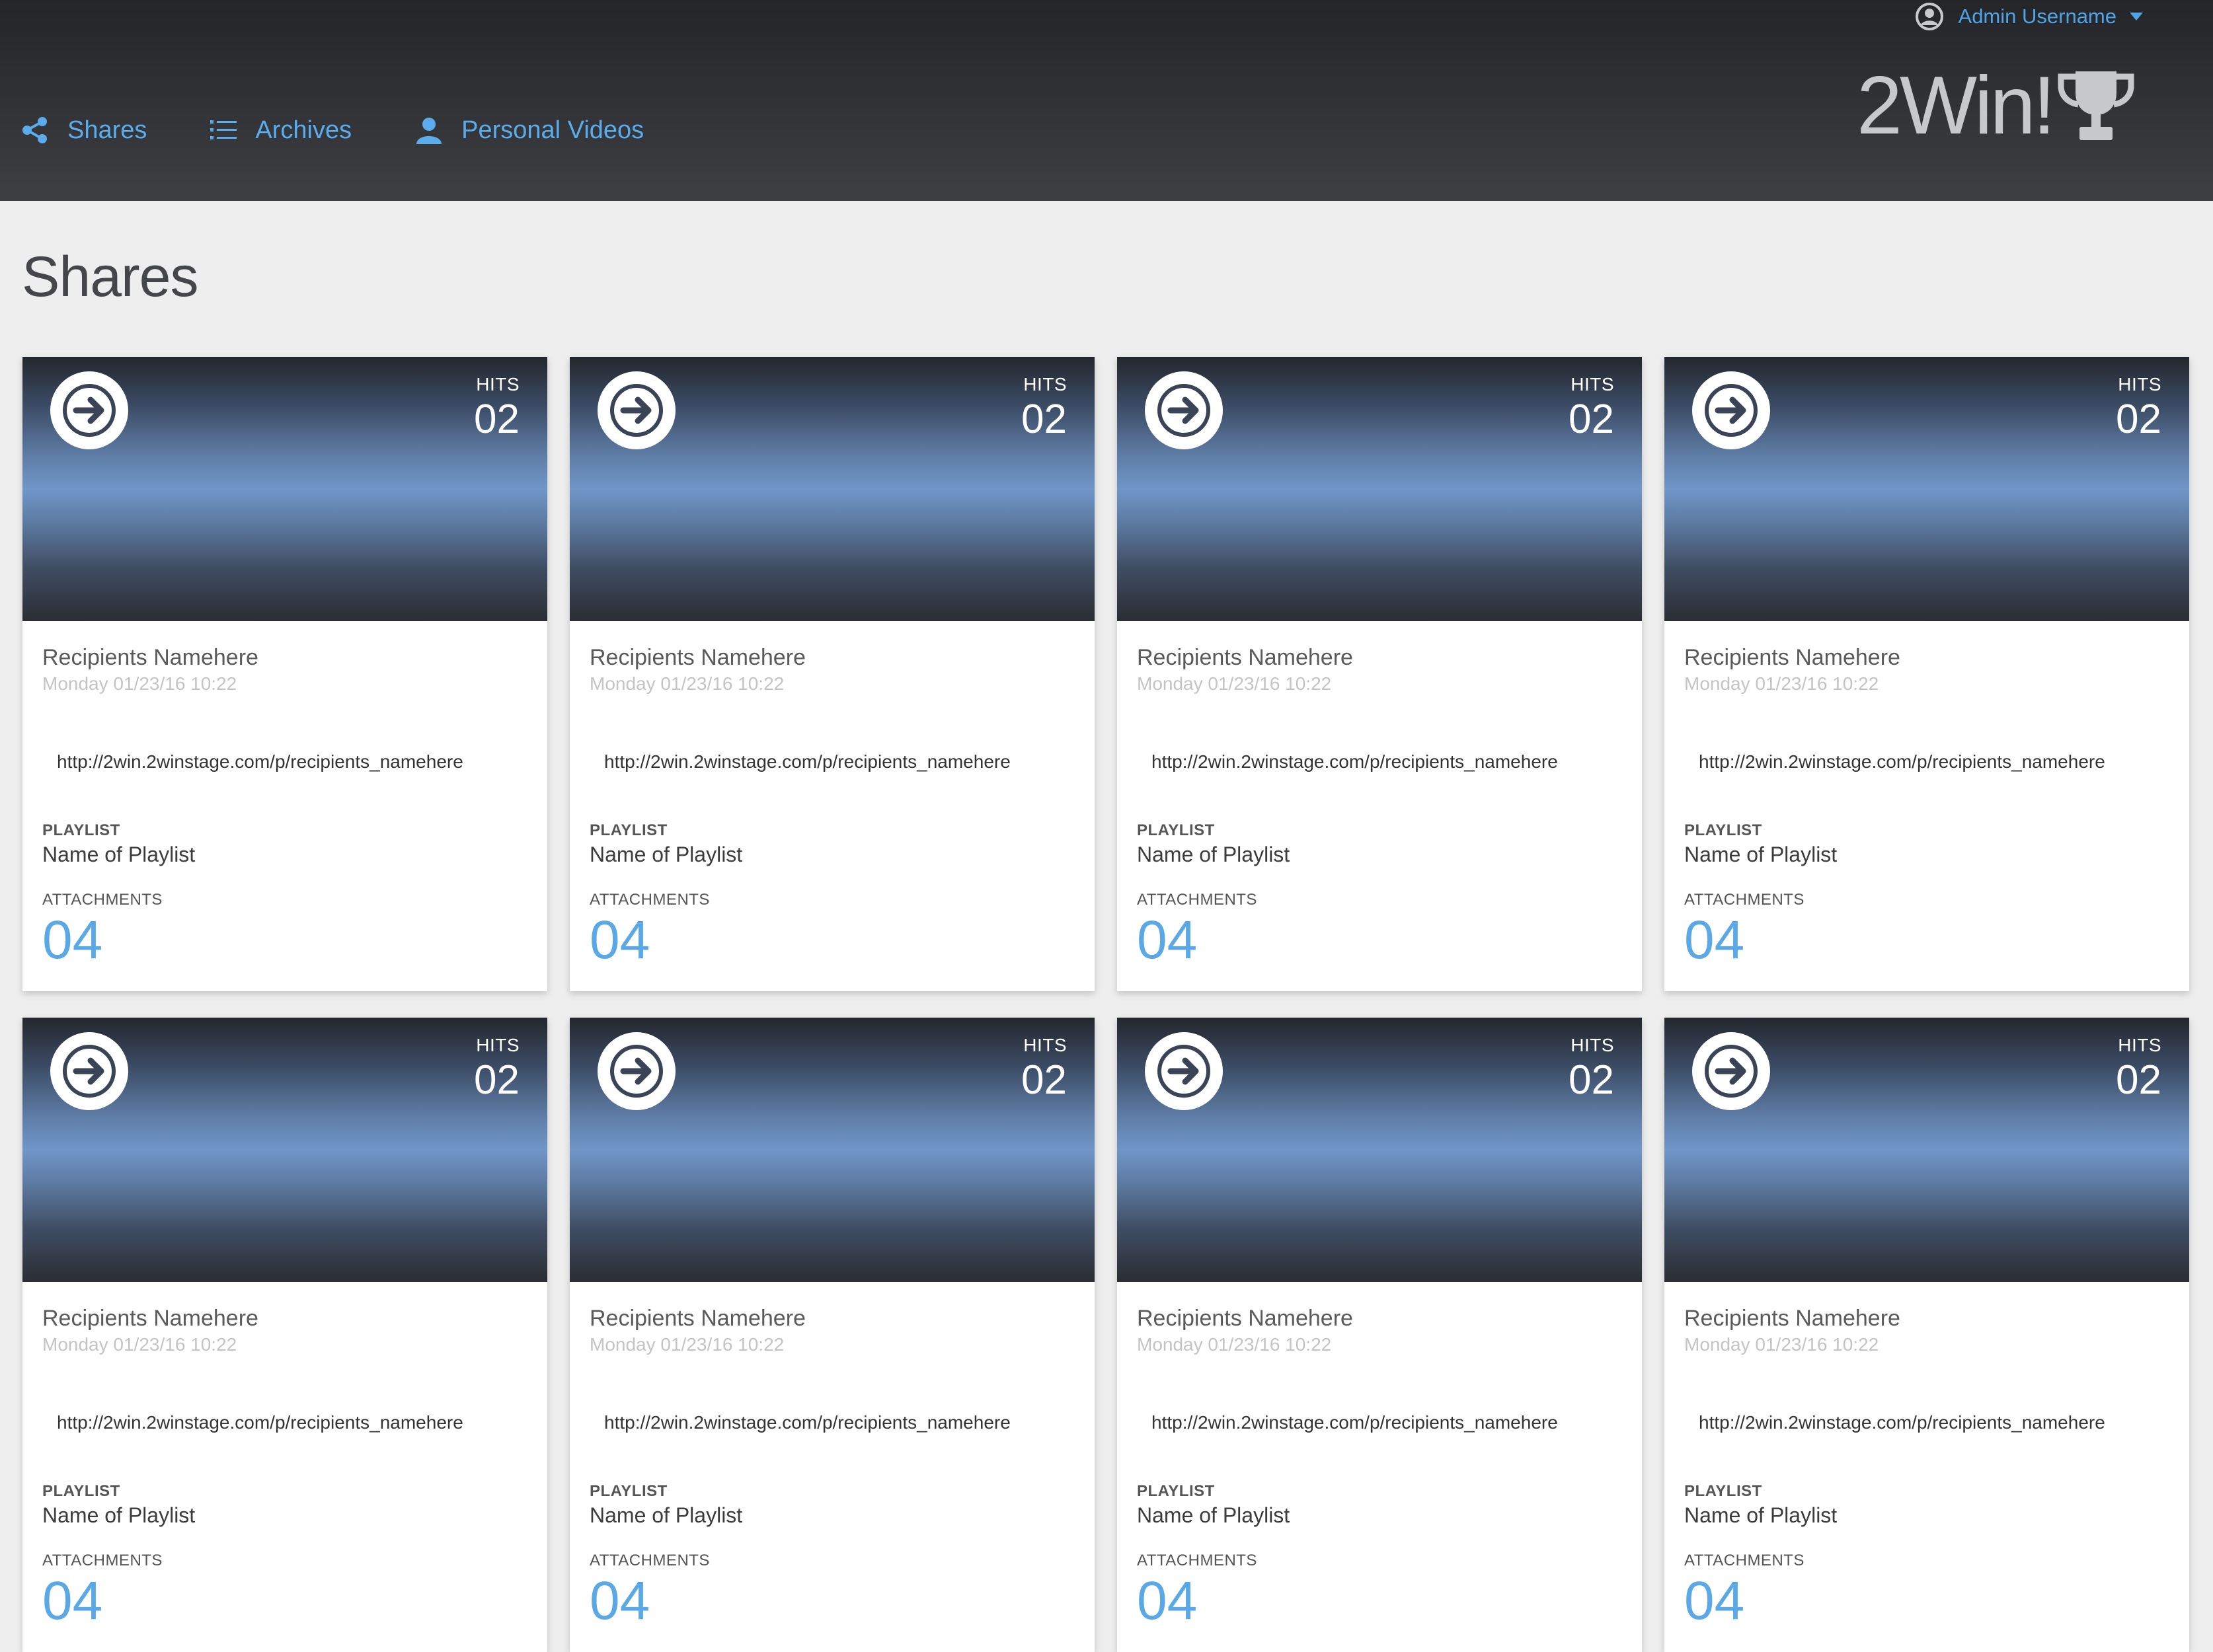  Describe the element at coordinates (2029, 16) in the screenshot. I see `user-menu: Admin Username` at that location.